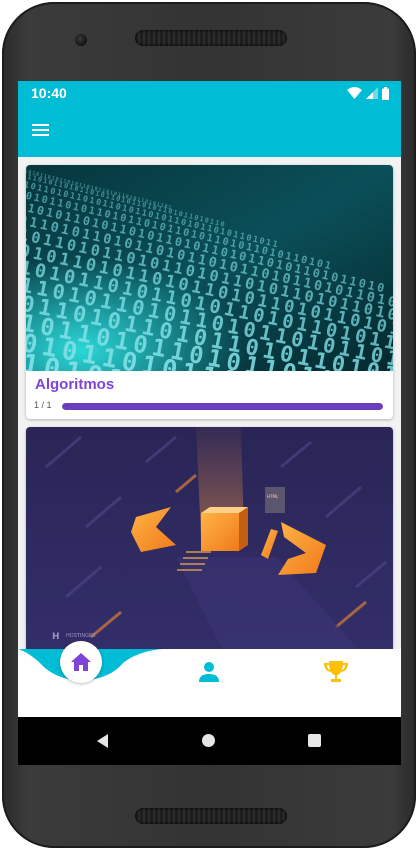 The image size is (419, 850). Describe the element at coordinates (81, 636) in the screenshot. I see `watermark-text: HOSTINGER` at that location.